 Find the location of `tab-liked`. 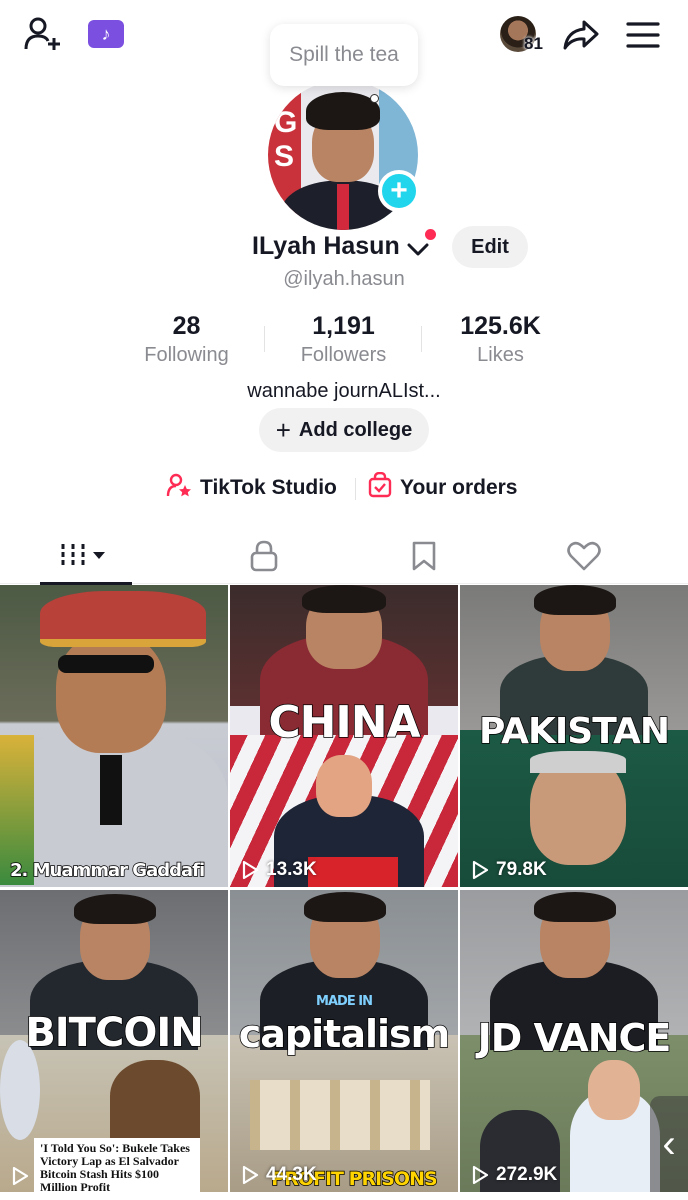

tab-liked is located at coordinates (584, 556).